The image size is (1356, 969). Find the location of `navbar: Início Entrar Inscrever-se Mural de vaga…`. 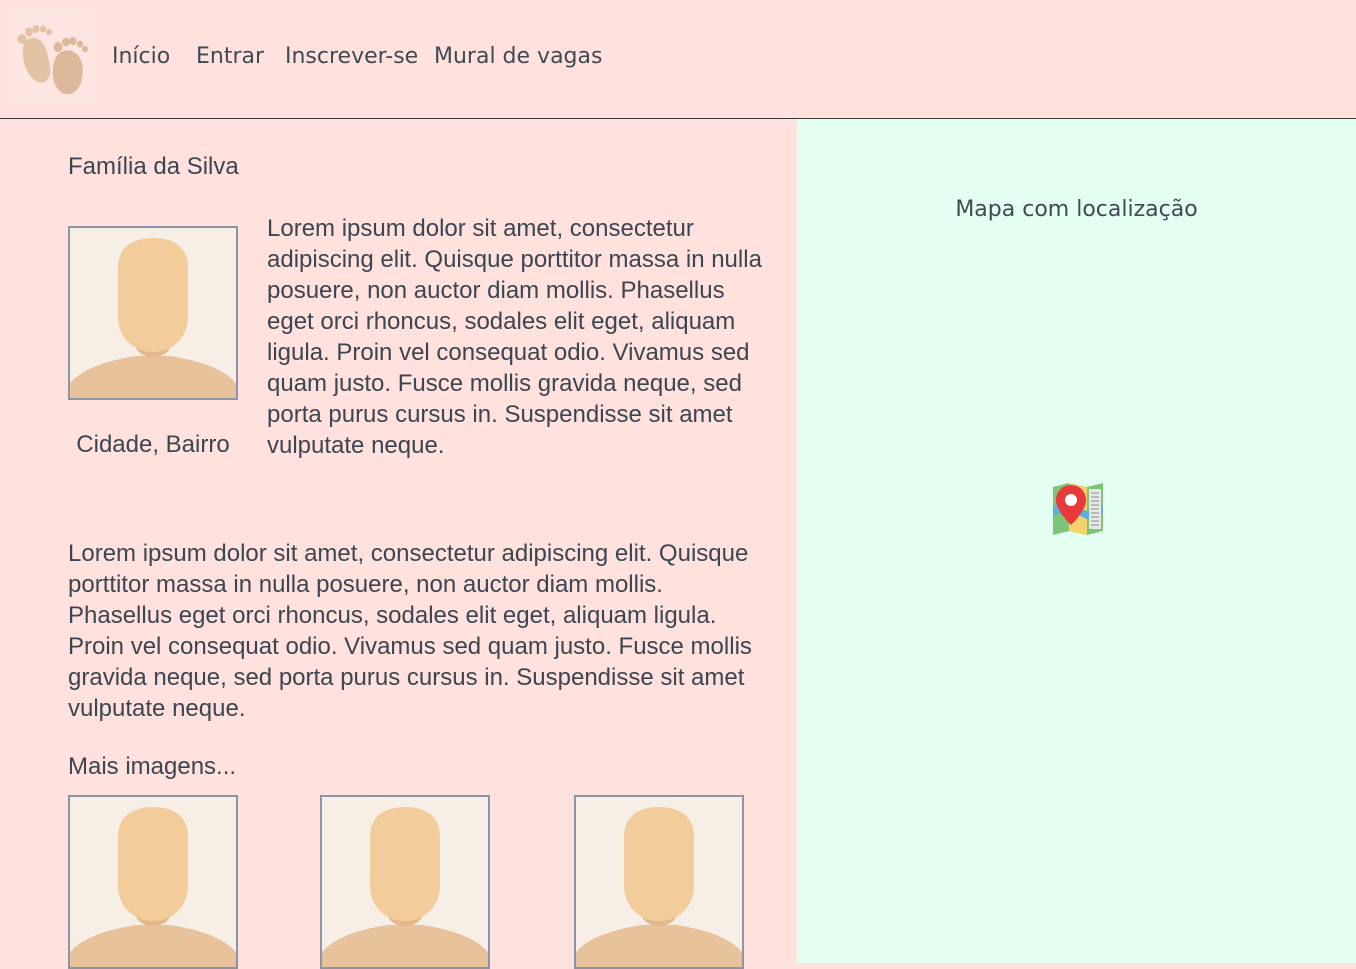

navbar: Início Entrar Inscrever-se Mural de vaga… is located at coordinates (678, 59).